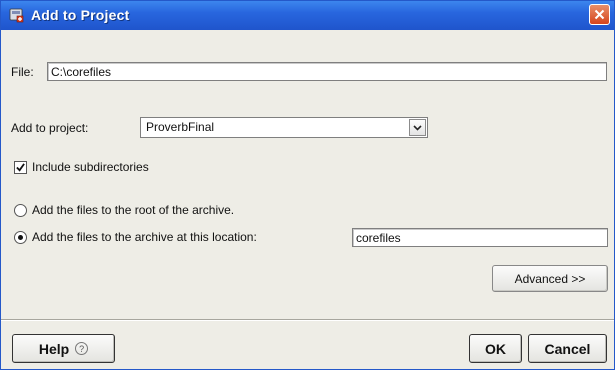 The height and width of the screenshot is (370, 615). I want to click on window-title: Add to Project, so click(80, 15).